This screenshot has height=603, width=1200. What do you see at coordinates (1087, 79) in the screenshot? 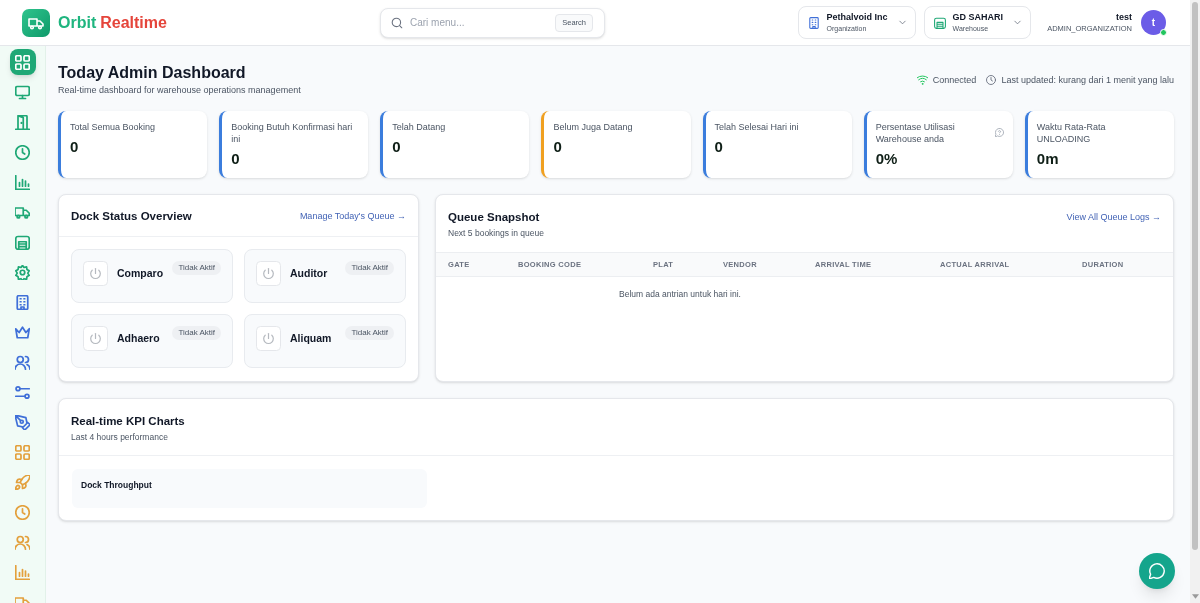
I see `last-updated-text: Last updated: kurang dari 1 menit yang lalu` at bounding box center [1087, 79].